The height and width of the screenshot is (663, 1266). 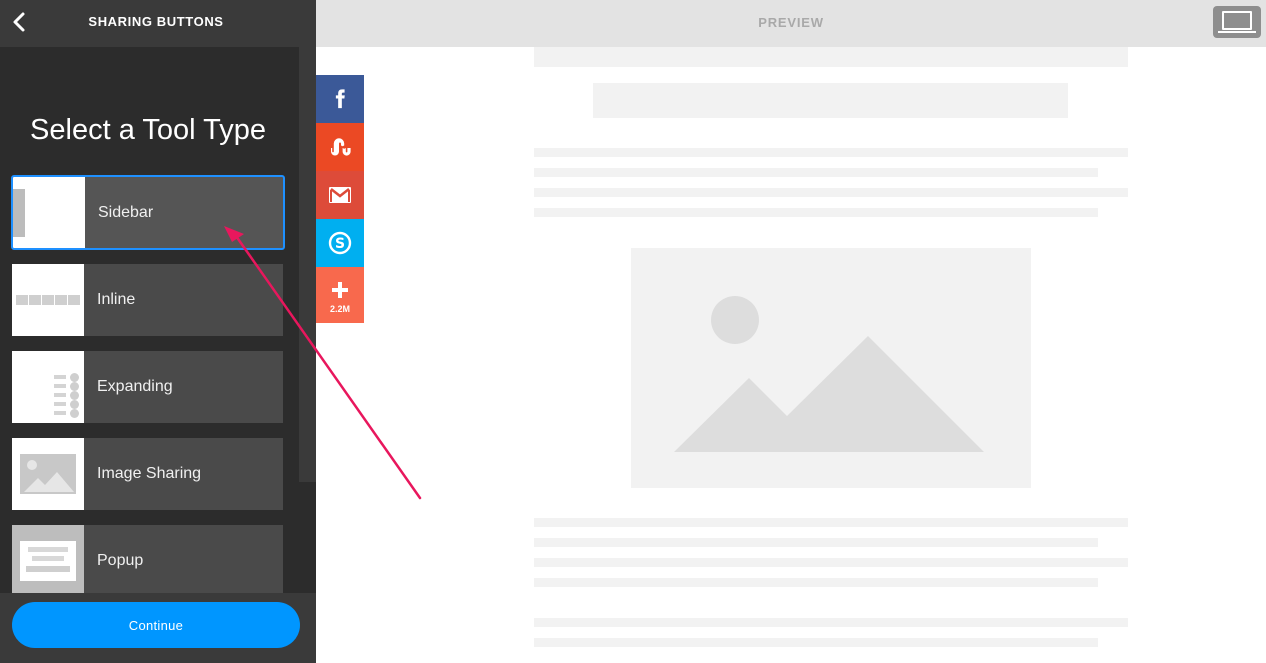 I want to click on tool-label: Expanding, so click(x=135, y=386).